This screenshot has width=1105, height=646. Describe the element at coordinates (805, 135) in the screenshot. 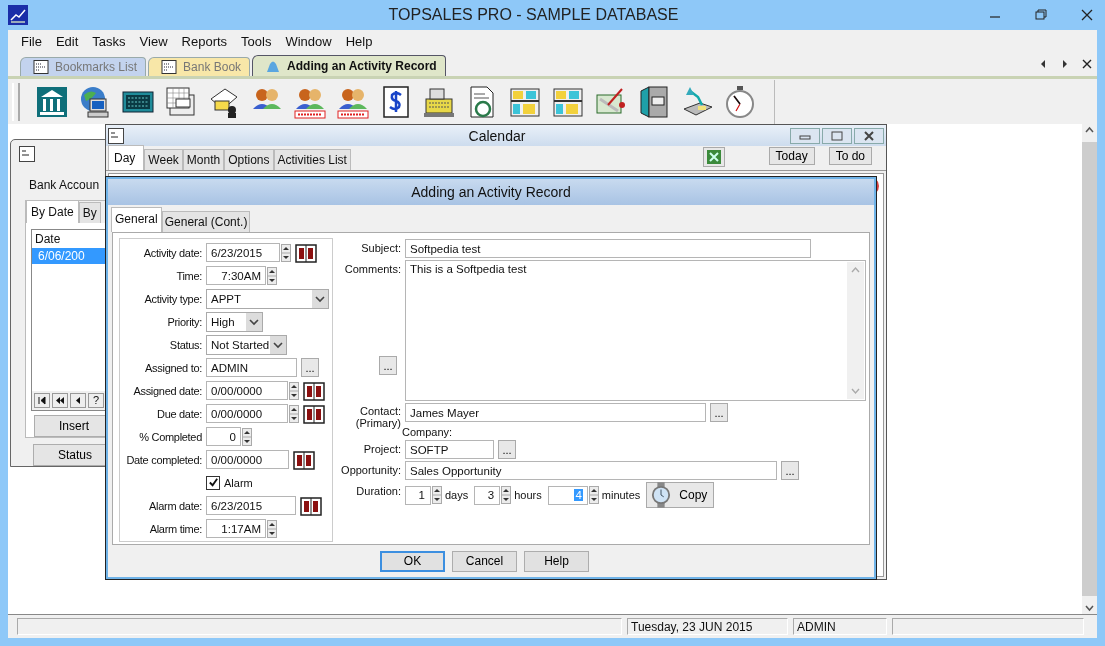

I see `minimize-icon` at that location.